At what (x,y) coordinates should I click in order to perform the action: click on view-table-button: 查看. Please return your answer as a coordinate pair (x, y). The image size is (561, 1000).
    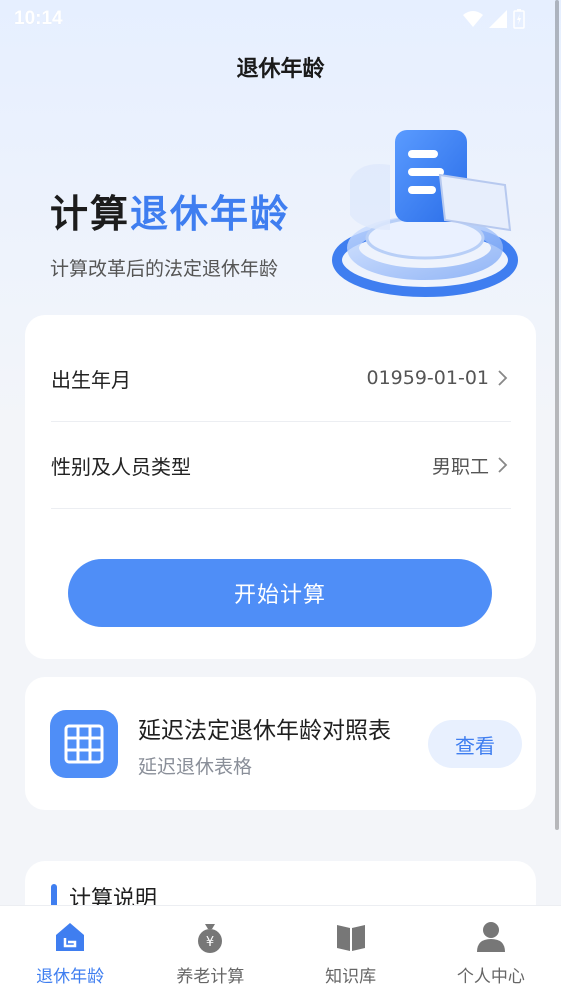
    Looking at the image, I should click on (475, 744).